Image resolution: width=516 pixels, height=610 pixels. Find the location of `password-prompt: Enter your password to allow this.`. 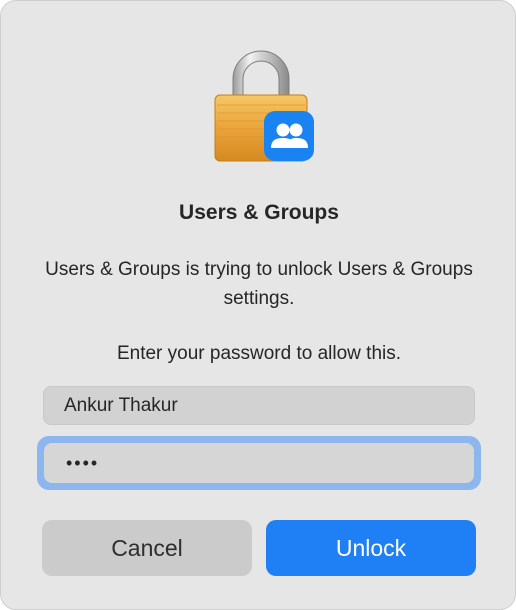

password-prompt: Enter your password to allow this. is located at coordinates (259, 353).